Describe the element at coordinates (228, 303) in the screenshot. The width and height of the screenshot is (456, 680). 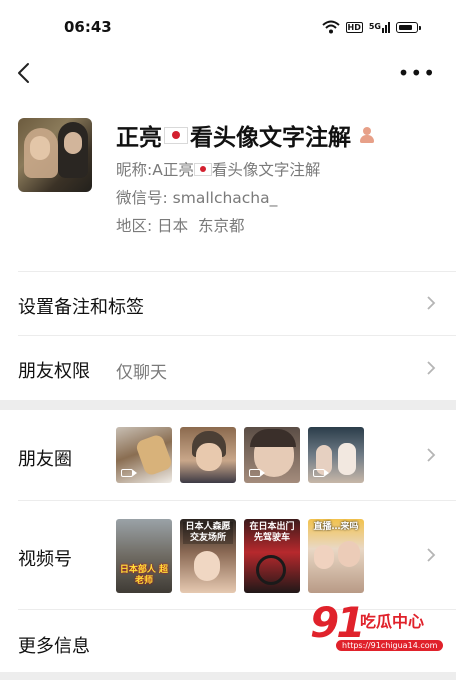
I see `remark-and-tags-row: 设置备注和标签` at that location.